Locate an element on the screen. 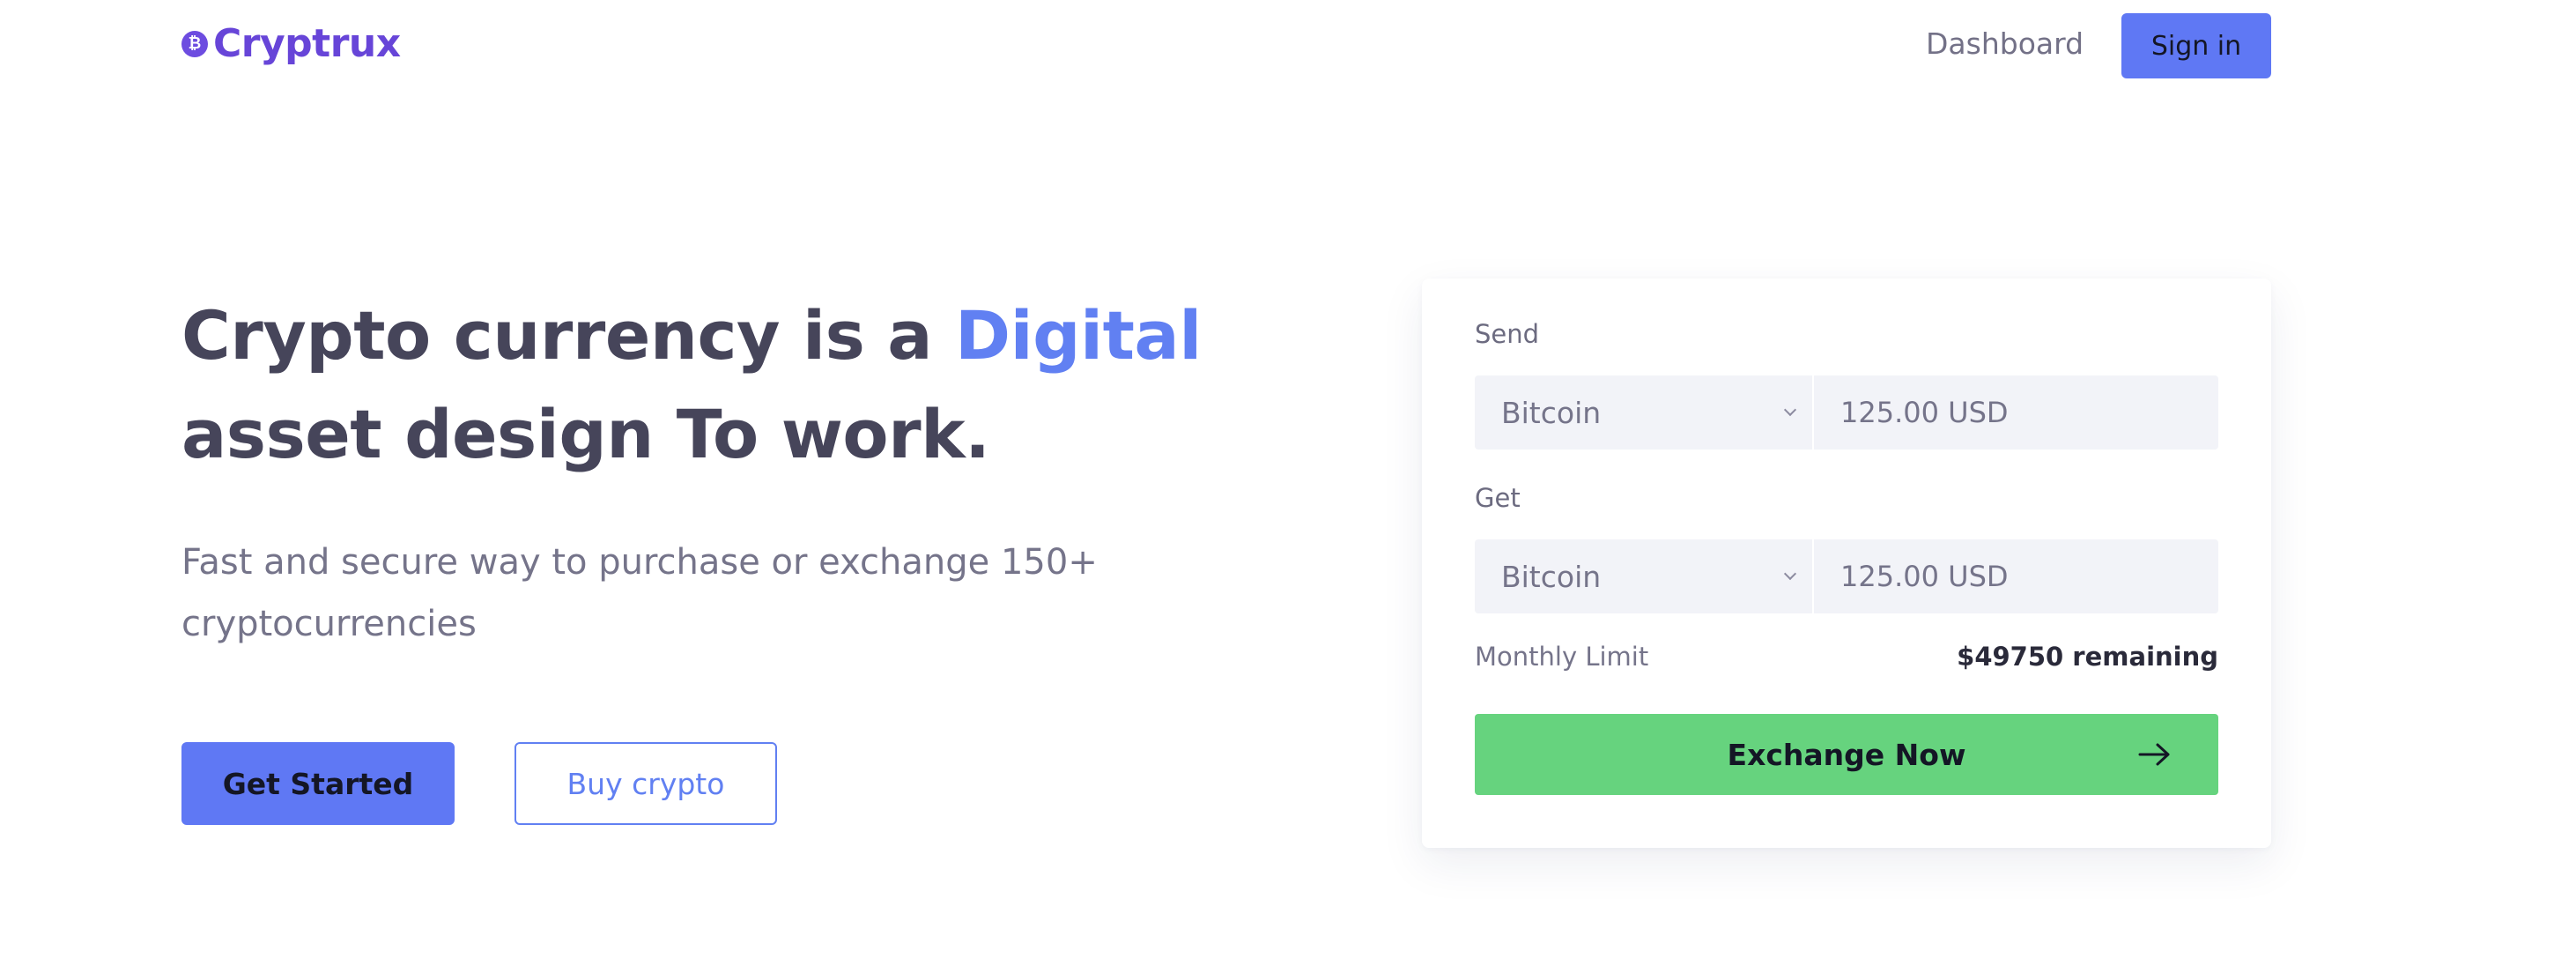 The height and width of the screenshot is (966, 2576). send-currency-value: Bitcoin is located at coordinates (1552, 412).